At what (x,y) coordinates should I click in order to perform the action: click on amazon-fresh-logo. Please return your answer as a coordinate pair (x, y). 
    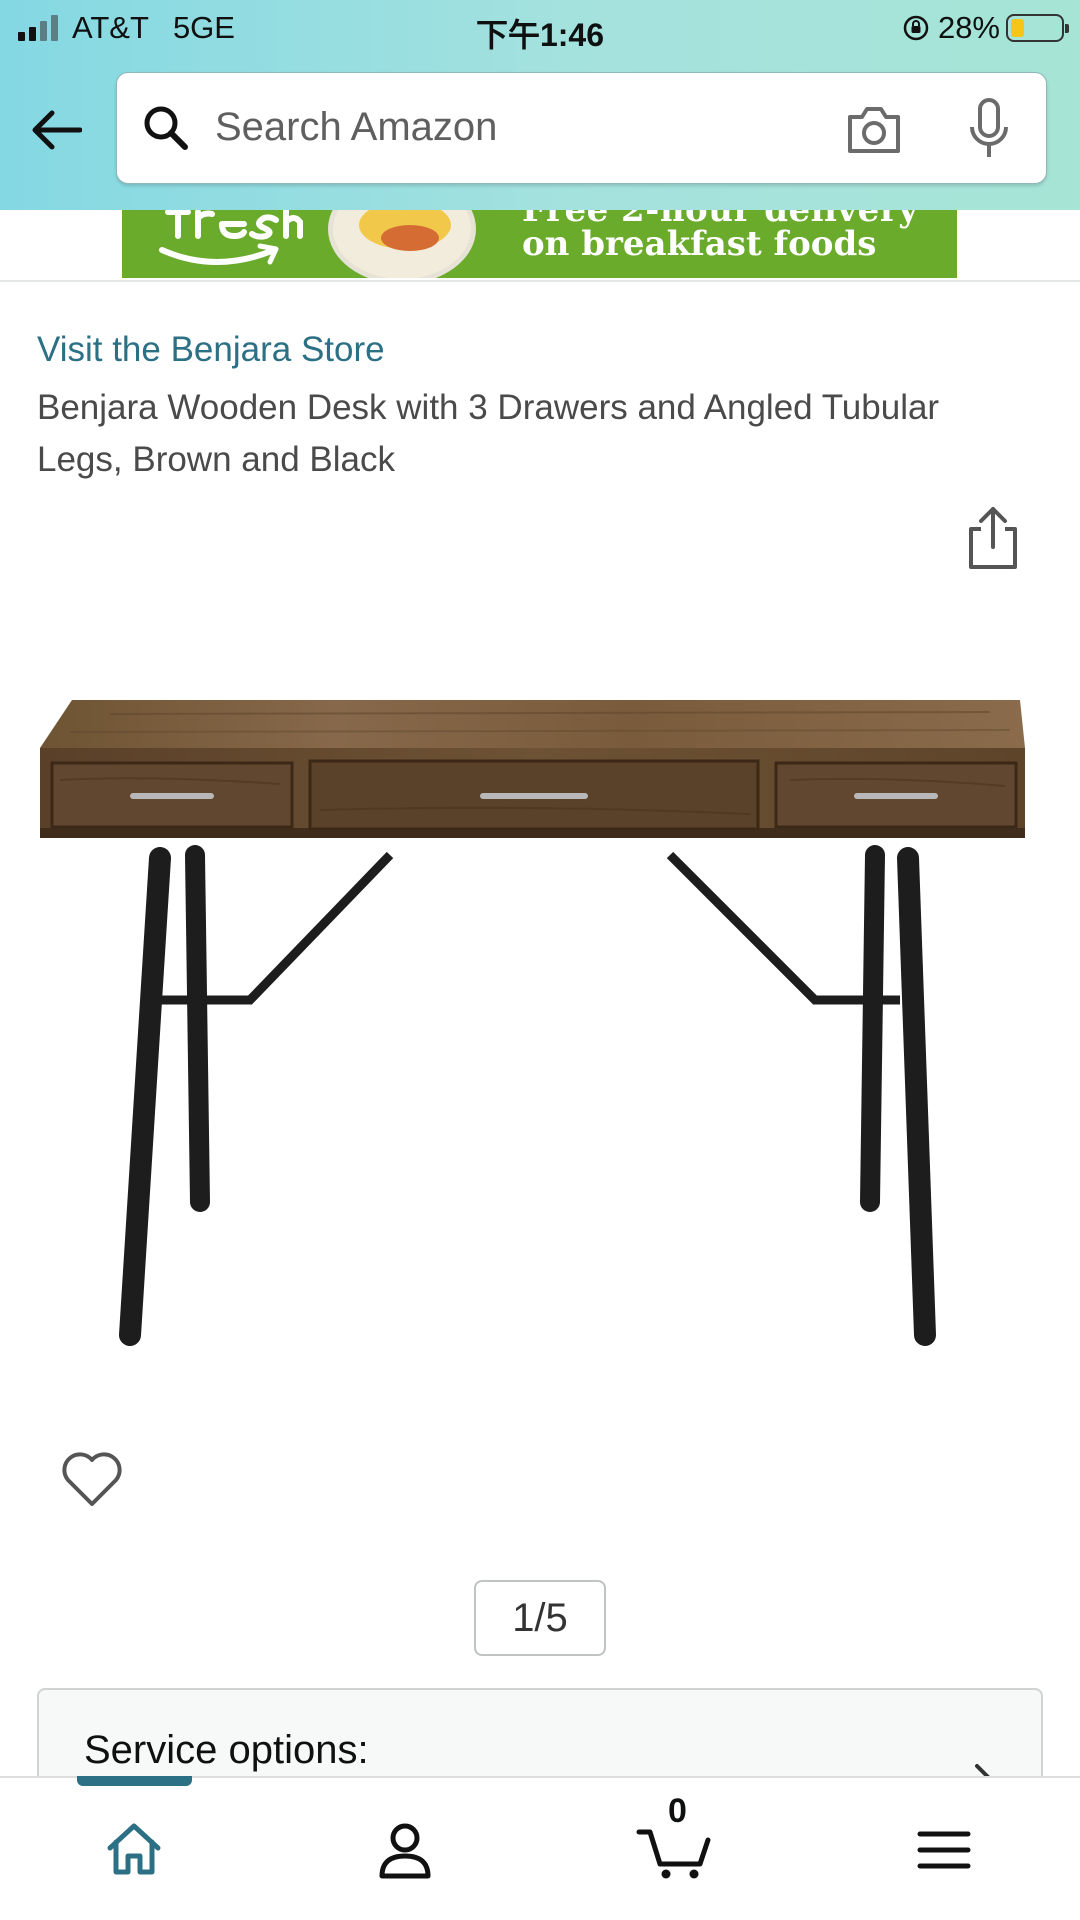
    Looking at the image, I should click on (231, 237).